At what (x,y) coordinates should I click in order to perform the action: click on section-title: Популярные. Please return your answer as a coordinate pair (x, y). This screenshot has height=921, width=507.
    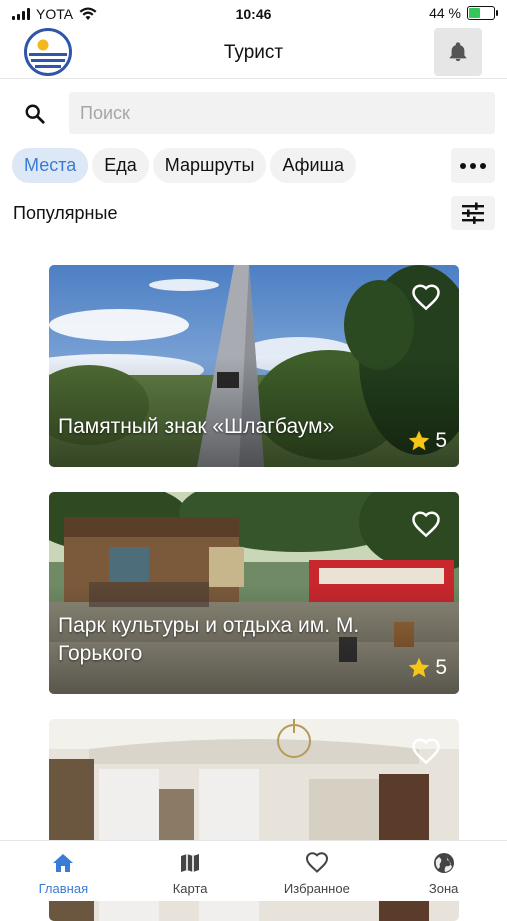
    Looking at the image, I should click on (65, 213).